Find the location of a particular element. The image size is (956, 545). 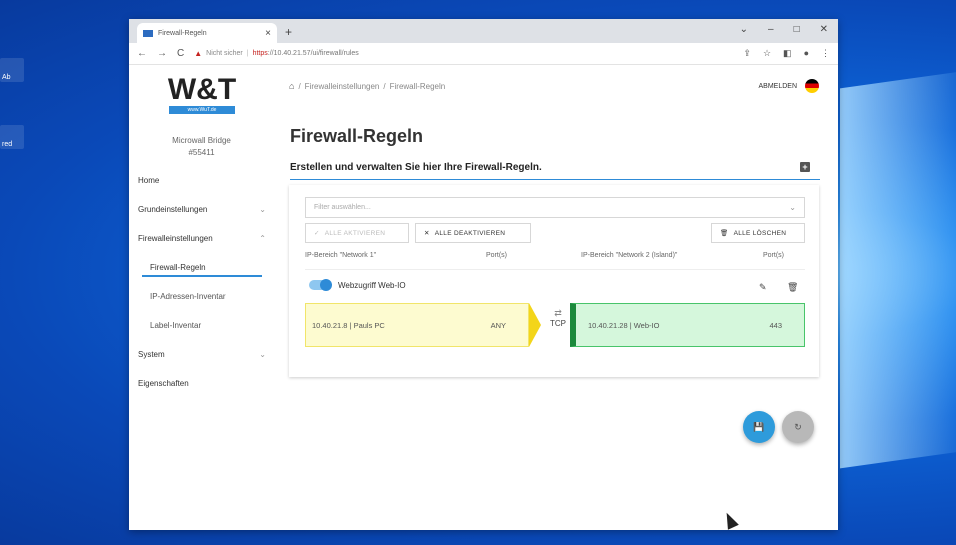

browser-tab: Firewall-Regeln × is located at coordinates (207, 33).